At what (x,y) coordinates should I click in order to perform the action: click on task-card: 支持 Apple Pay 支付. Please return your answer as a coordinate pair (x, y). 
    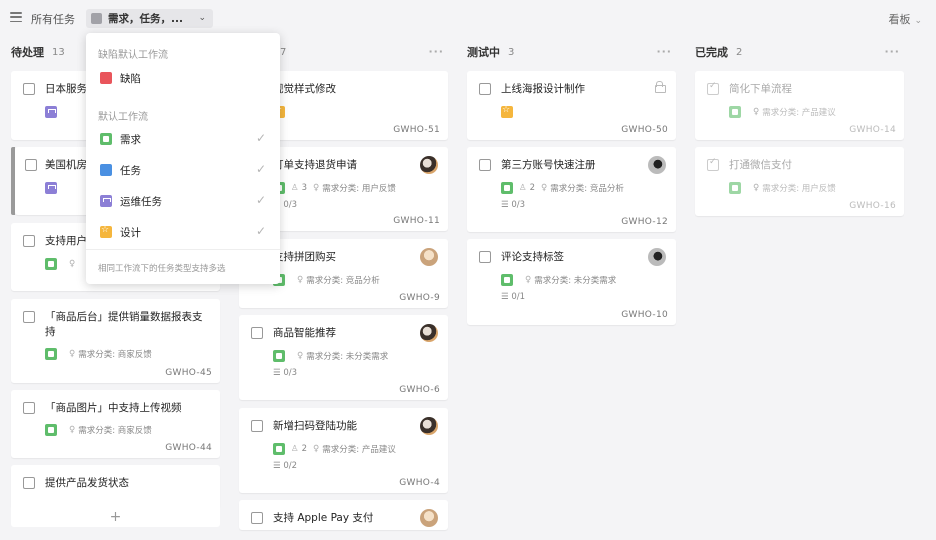
    Looking at the image, I should click on (343, 515).